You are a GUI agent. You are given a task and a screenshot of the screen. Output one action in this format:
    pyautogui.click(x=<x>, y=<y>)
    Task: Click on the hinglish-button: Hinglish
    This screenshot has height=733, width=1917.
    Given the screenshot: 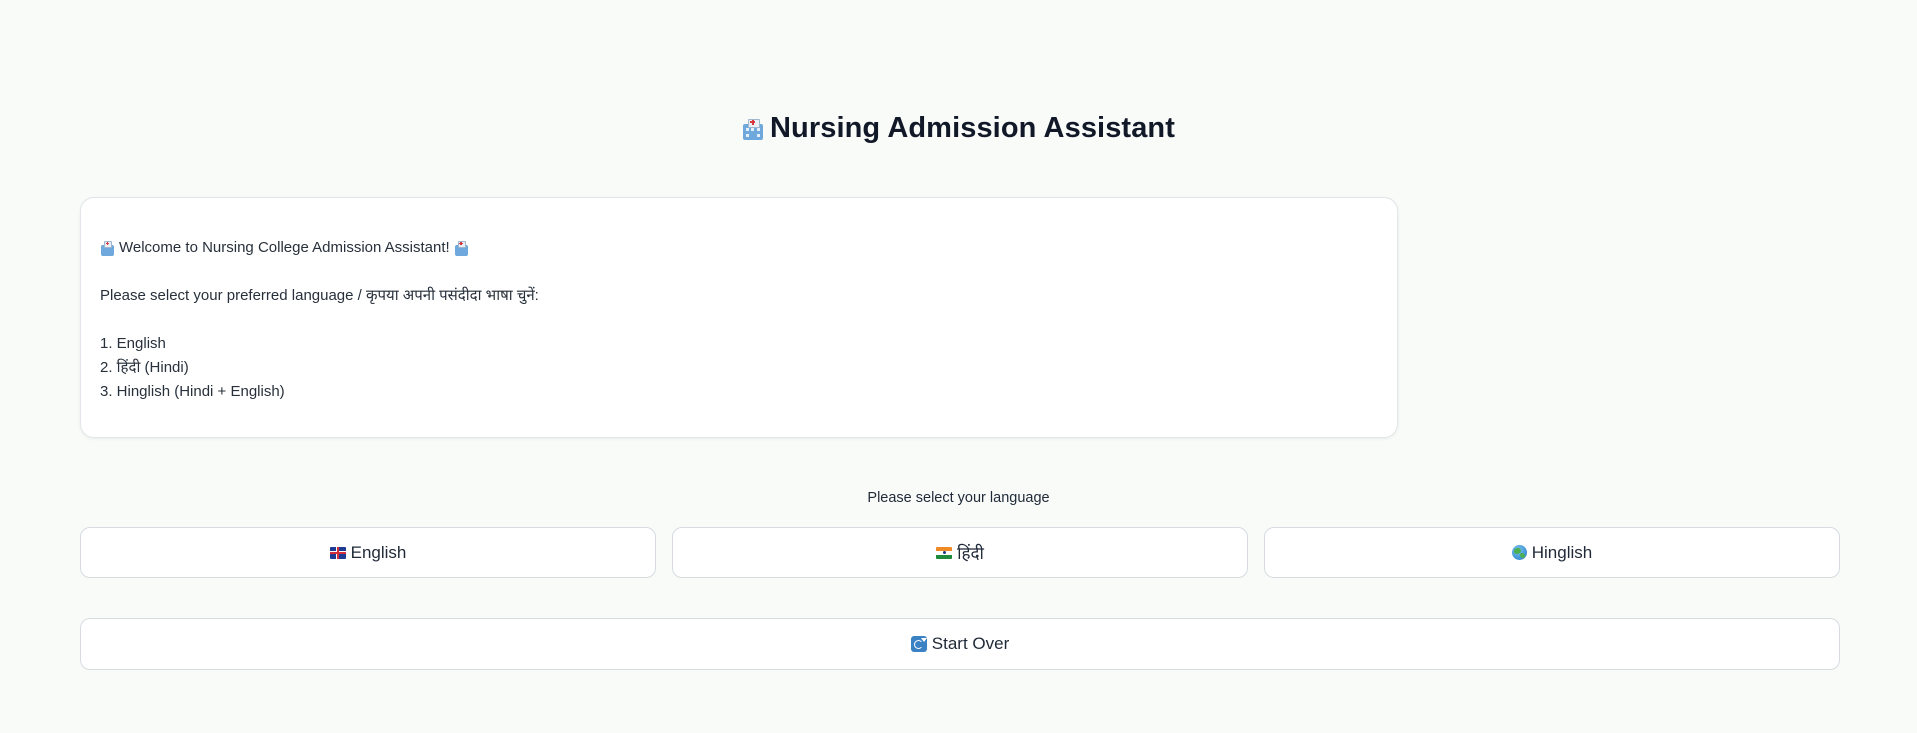 What is the action you would take?
    pyautogui.click(x=1552, y=552)
    